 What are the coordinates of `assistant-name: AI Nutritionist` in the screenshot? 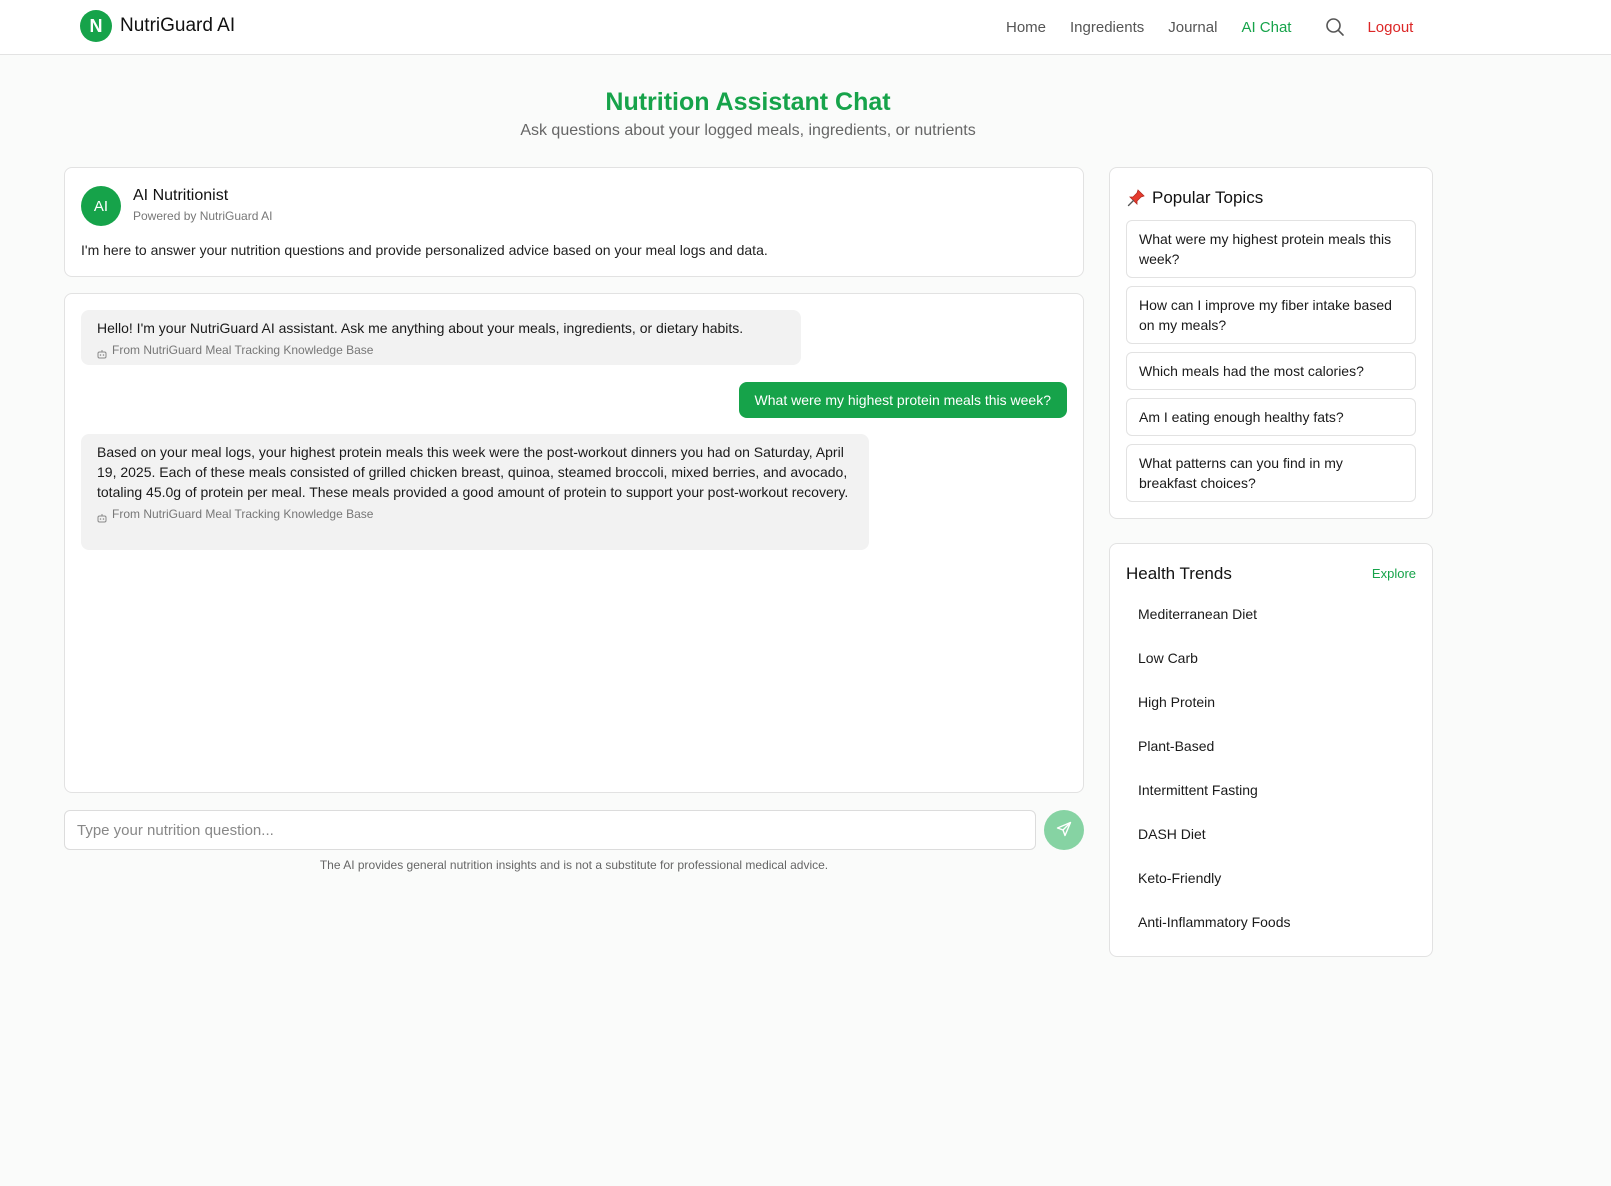 It's located at (181, 195).